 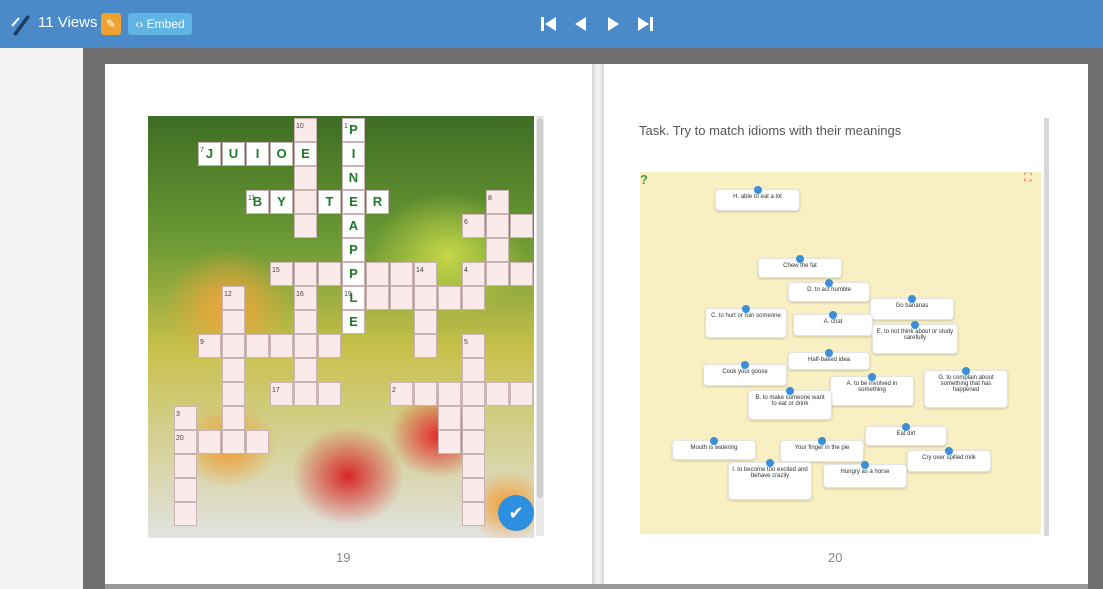 What do you see at coordinates (865, 474) in the screenshot?
I see `idiom-card: Hungry as a horse` at bounding box center [865, 474].